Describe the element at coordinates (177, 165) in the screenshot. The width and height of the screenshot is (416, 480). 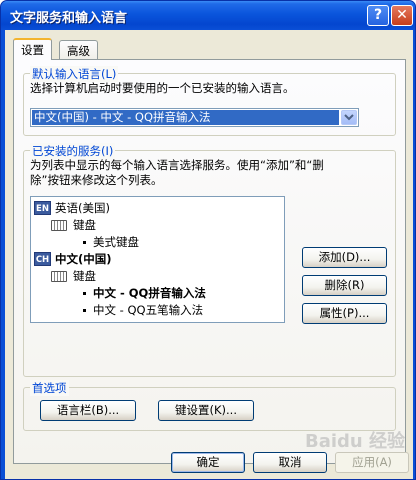
I see `installed-services-description-line1: 为列表中显示的每个输入语言选择服务。使用“添加”和“删` at that location.